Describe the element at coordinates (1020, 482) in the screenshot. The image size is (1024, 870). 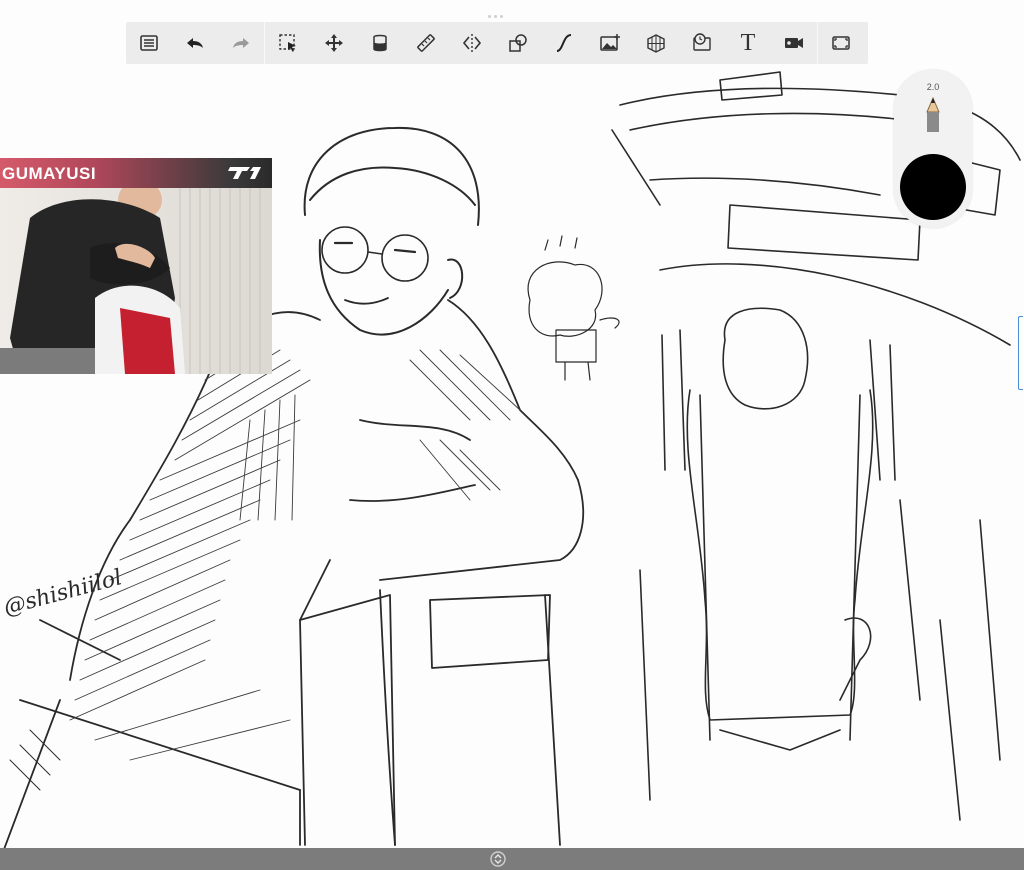
I see `side-edge-strip` at that location.